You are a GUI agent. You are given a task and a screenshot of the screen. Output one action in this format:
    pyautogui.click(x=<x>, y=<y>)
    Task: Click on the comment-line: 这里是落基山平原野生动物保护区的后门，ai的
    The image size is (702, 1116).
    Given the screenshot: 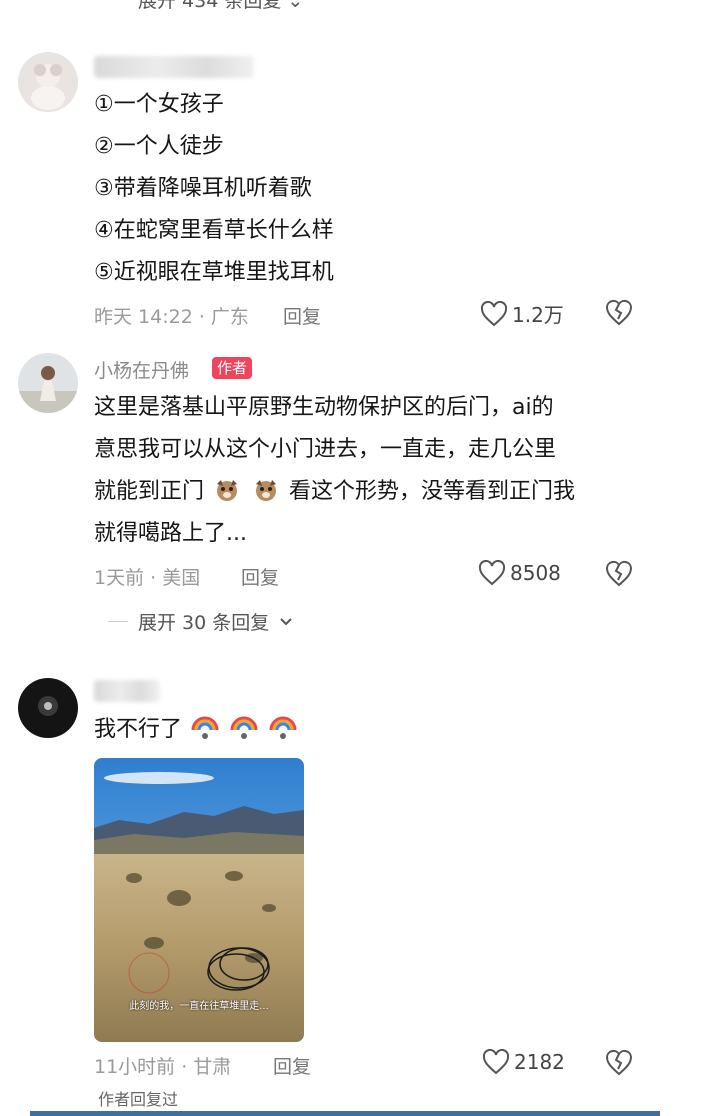 What is the action you would take?
    pyautogui.click(x=324, y=407)
    